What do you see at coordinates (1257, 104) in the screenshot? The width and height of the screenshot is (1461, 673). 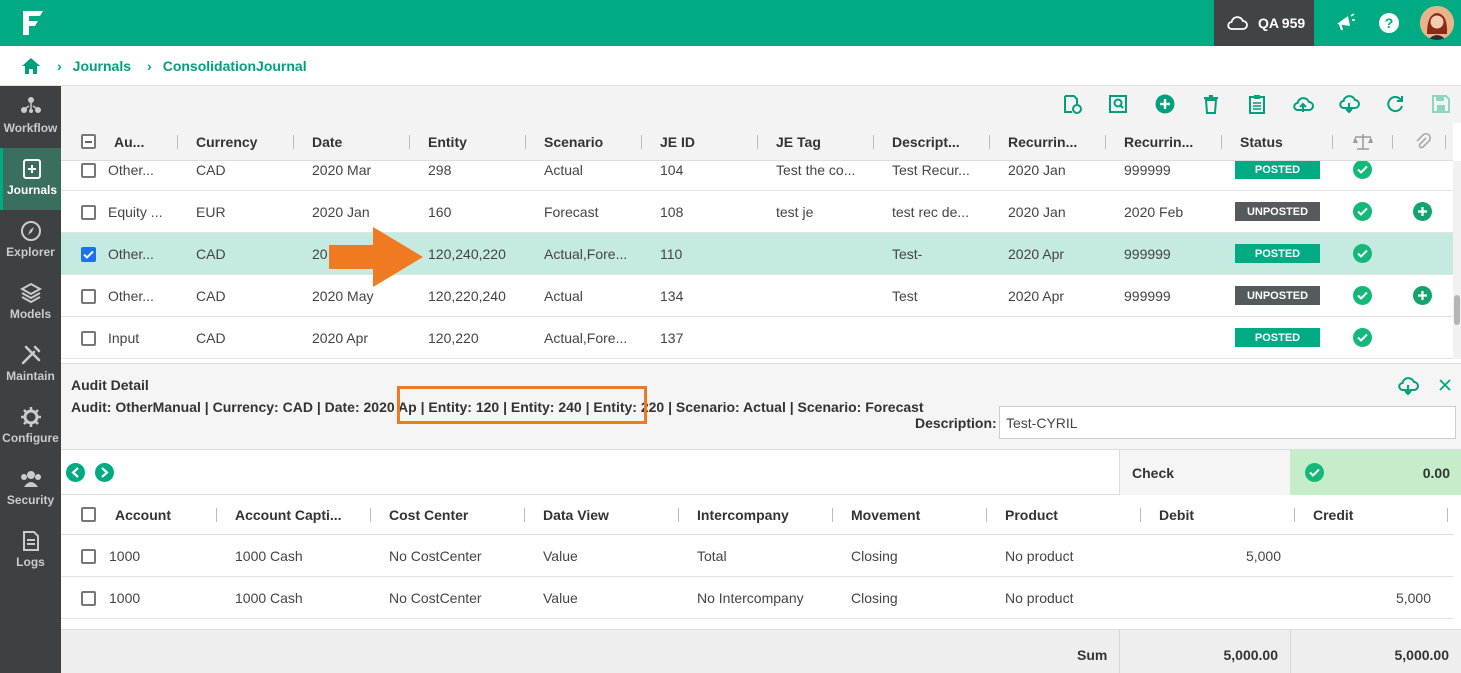 I see `clipboard-button` at bounding box center [1257, 104].